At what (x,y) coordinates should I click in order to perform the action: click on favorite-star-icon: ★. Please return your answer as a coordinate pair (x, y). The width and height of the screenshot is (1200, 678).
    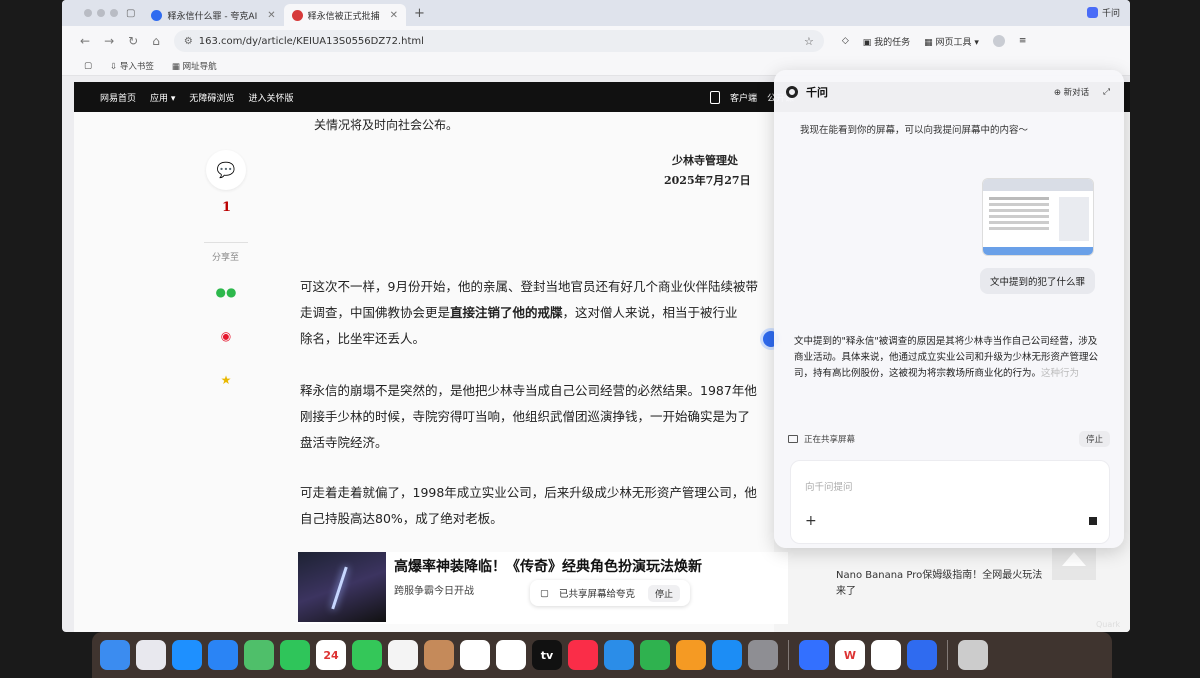
    Looking at the image, I should click on (226, 380).